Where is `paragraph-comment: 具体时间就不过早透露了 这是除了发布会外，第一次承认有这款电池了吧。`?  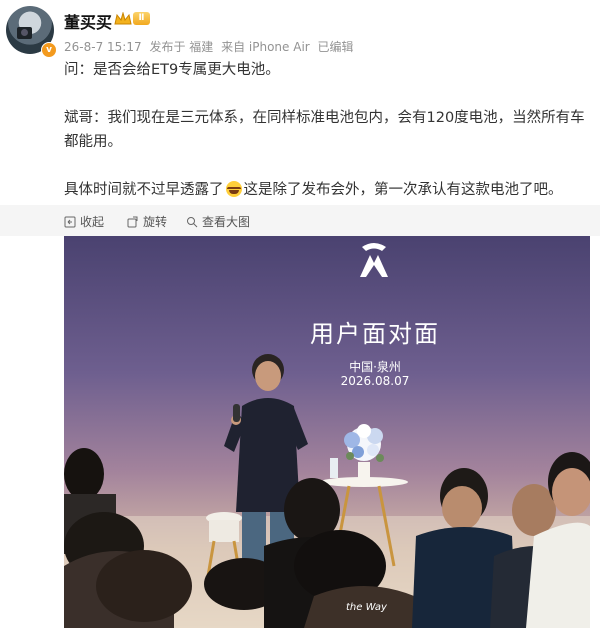 paragraph-comment: 具体时间就不过早透露了 这是除了发布会外，第一次承认有这款电池了吧。 is located at coordinates (328, 190).